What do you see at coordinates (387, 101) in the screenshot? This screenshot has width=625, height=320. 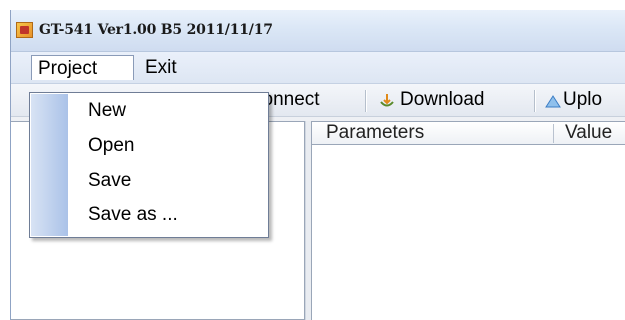 I see `download-icon` at bounding box center [387, 101].